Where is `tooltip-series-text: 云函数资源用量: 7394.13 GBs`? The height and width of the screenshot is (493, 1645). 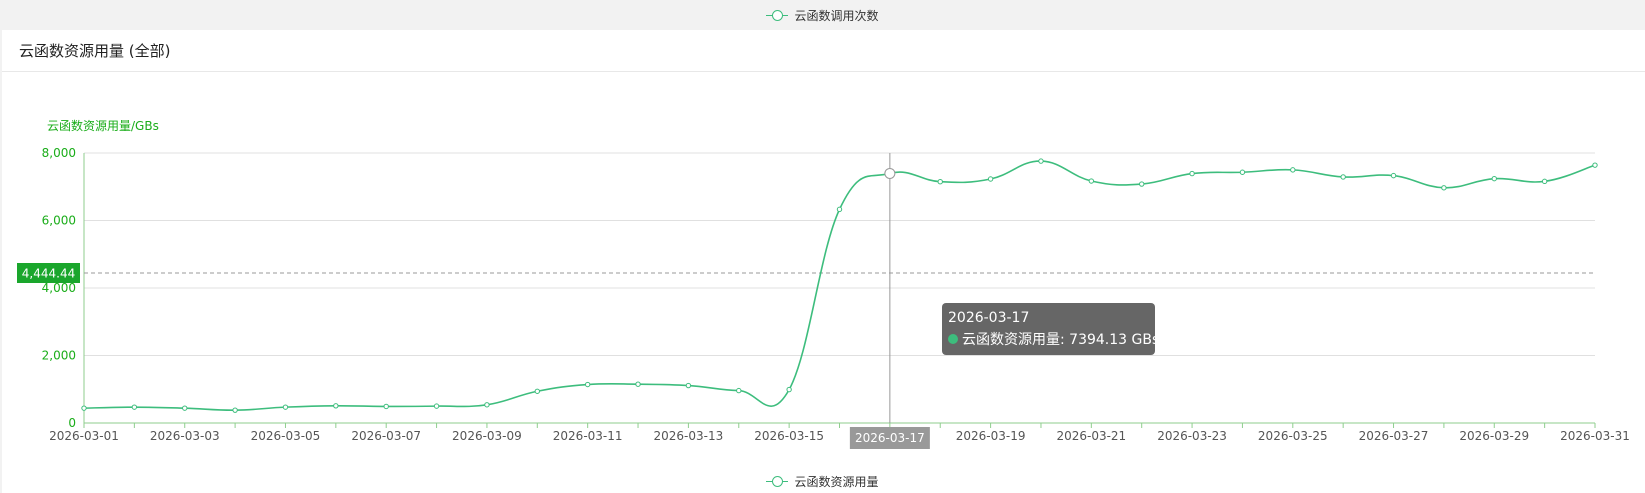
tooltip-series-text: 云函数资源用量: 7394.13 GBs is located at coordinates (1060, 340).